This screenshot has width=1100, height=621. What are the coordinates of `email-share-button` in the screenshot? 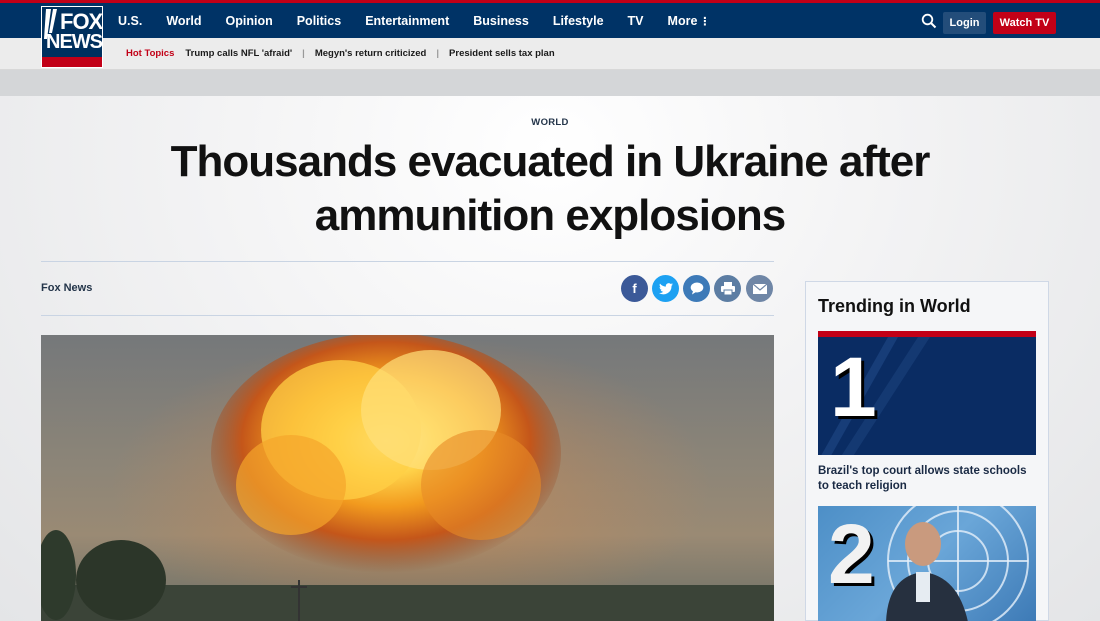 It's located at (759, 288).